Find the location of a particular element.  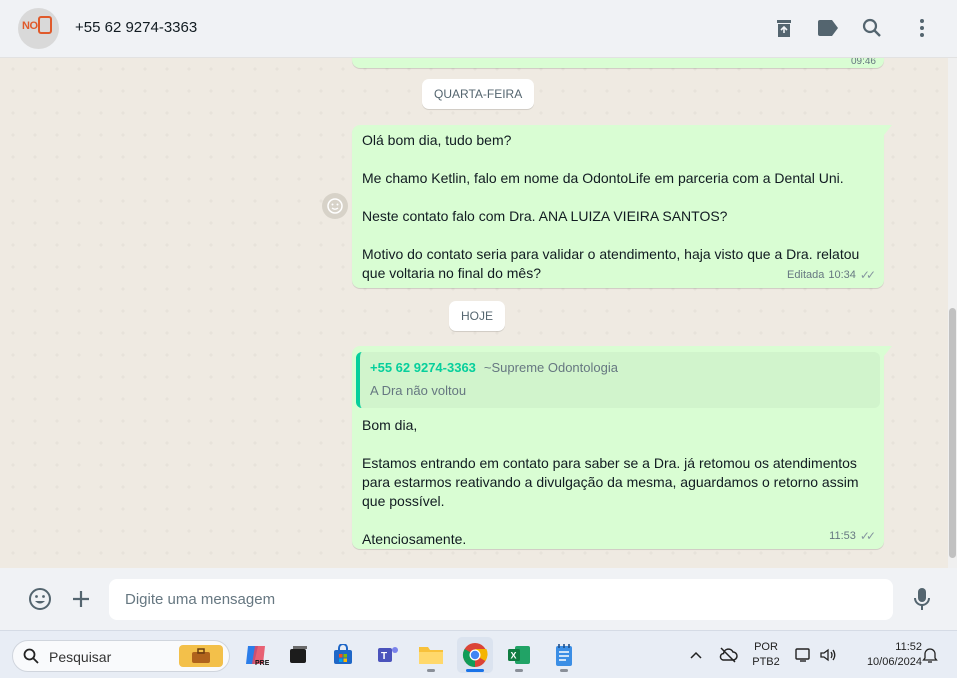

active-indicator is located at coordinates (475, 670).